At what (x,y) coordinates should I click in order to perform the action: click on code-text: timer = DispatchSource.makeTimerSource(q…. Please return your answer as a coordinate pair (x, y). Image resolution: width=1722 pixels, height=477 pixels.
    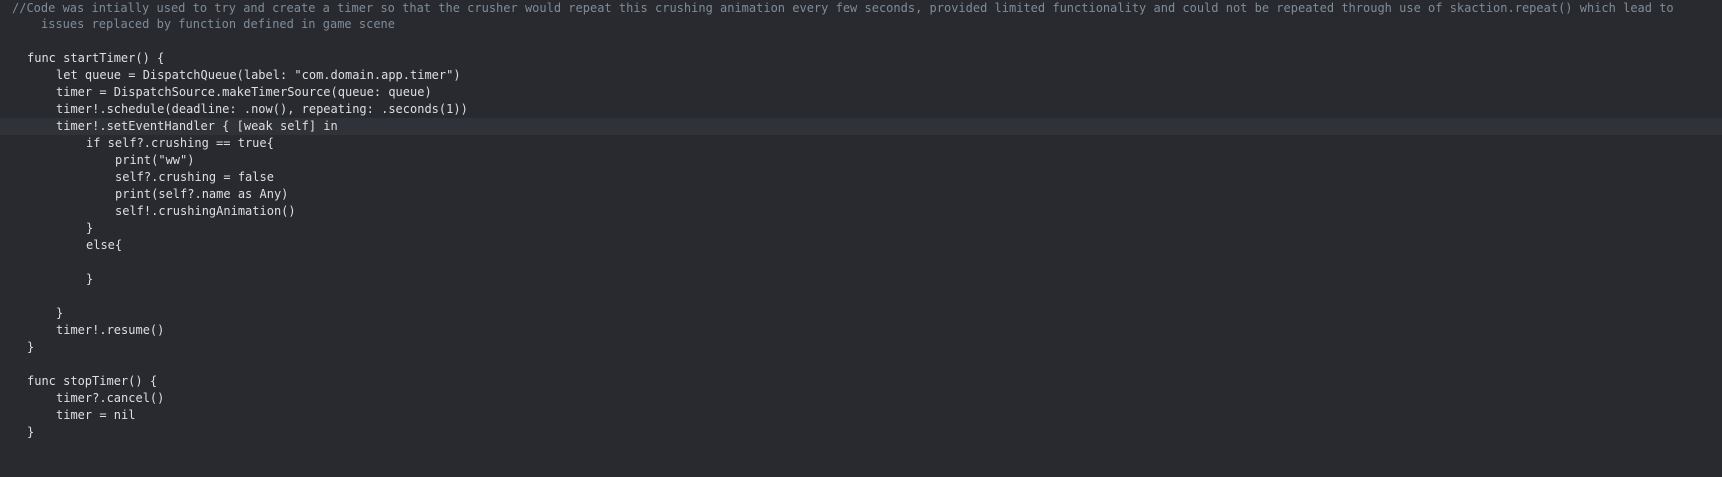
    Looking at the image, I should click on (244, 92).